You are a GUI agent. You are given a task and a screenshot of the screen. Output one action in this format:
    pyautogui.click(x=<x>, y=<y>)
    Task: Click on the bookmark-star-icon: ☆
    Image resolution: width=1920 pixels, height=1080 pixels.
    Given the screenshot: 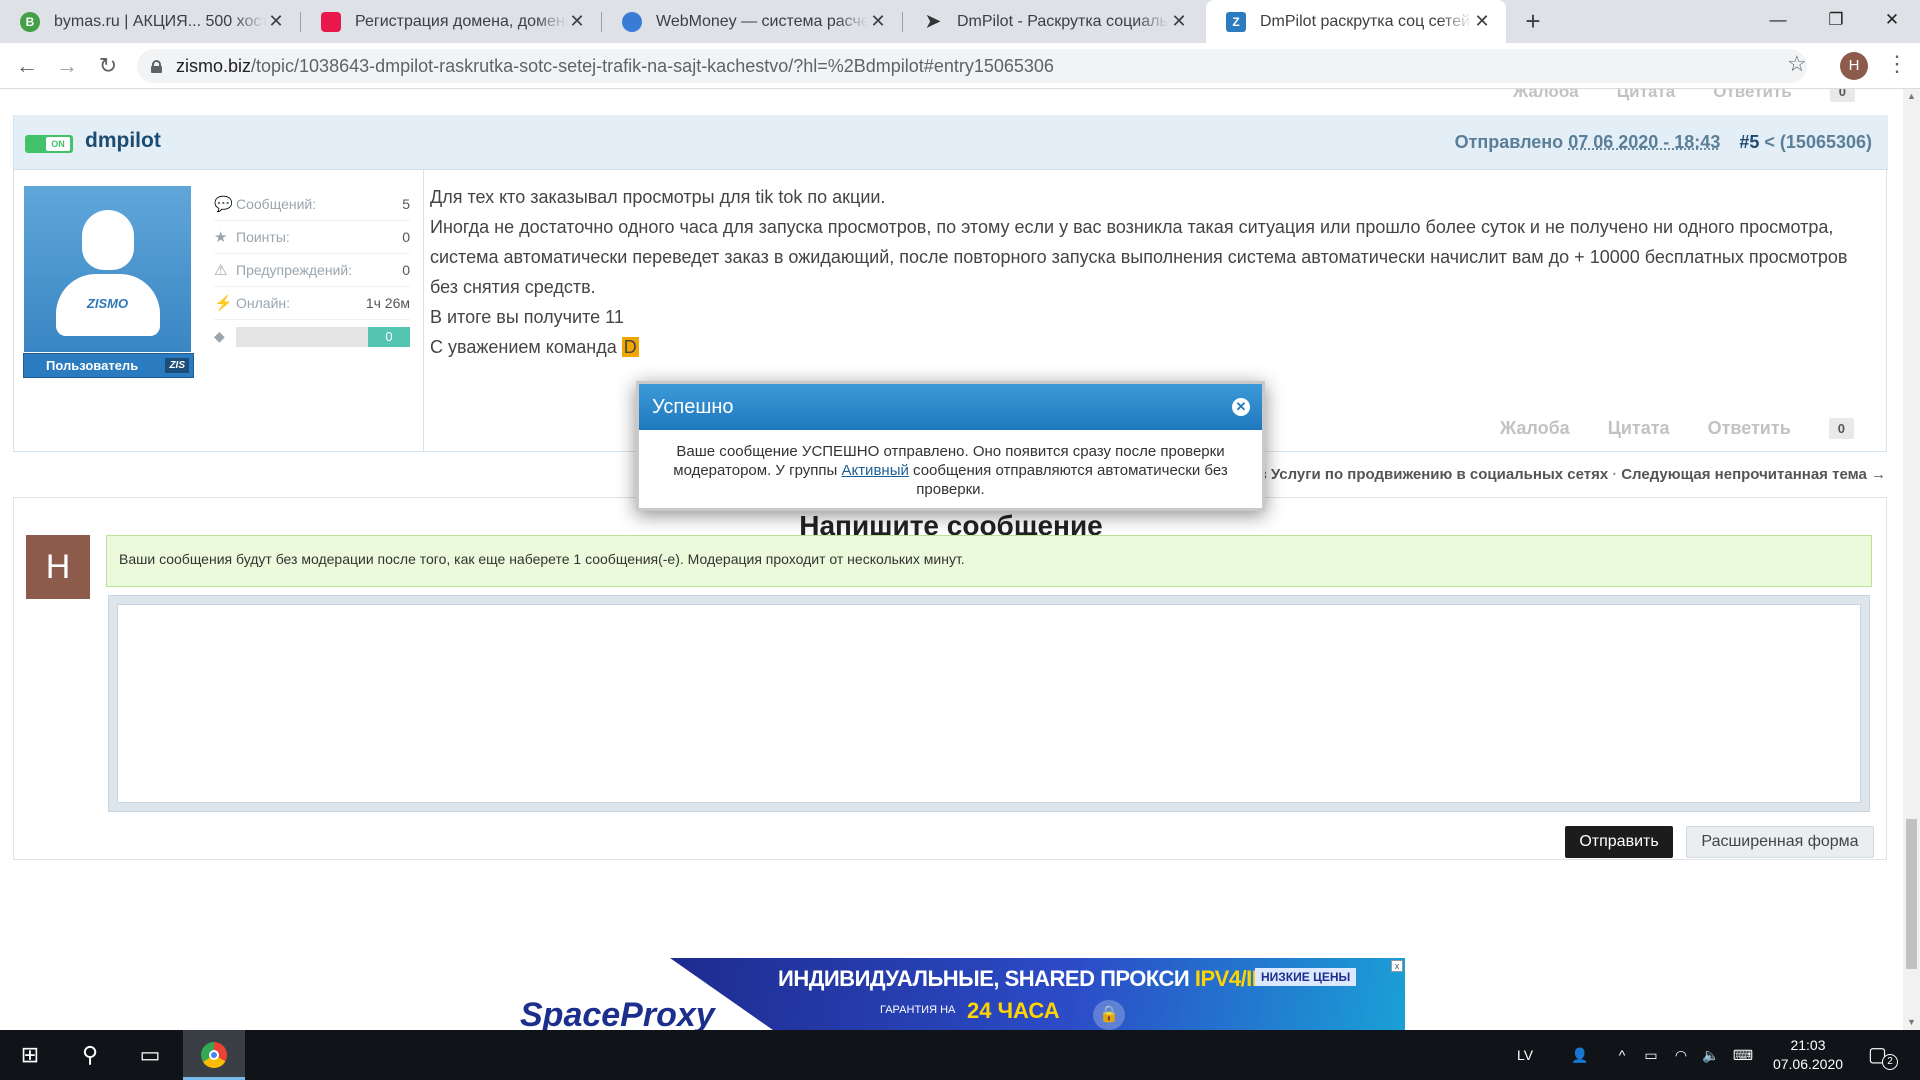 What is the action you would take?
    pyautogui.click(x=1797, y=64)
    